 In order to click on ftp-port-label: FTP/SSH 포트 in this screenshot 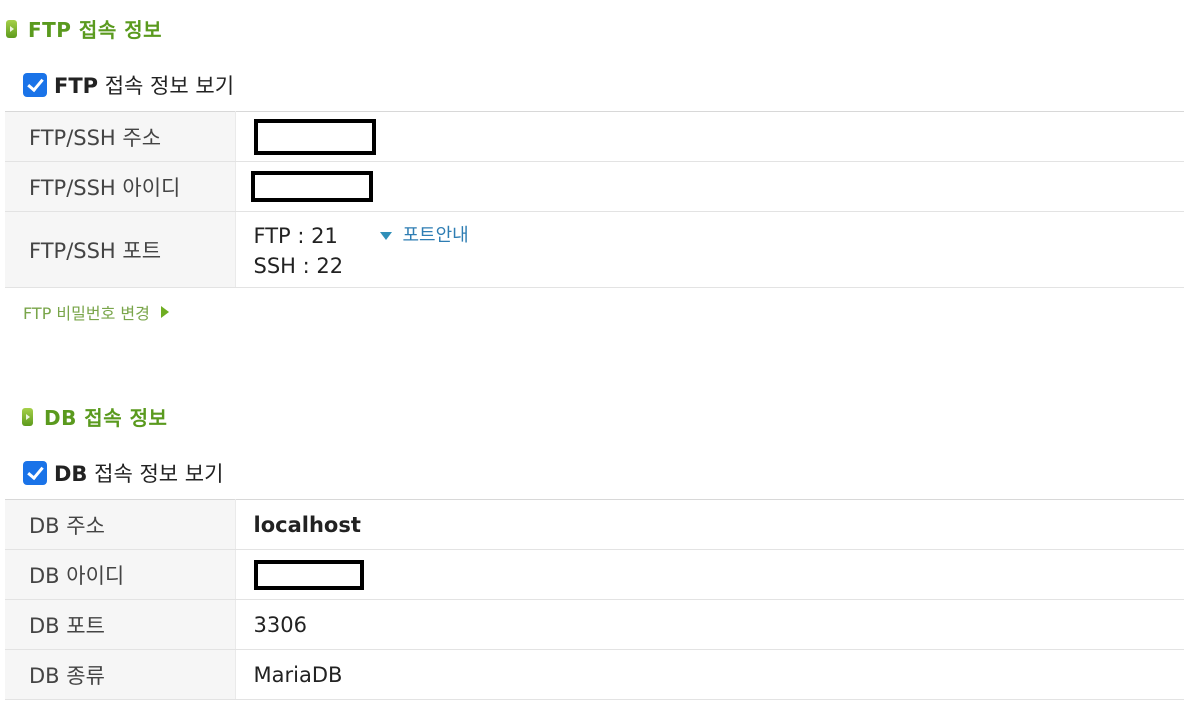, I will do `click(120, 249)`.